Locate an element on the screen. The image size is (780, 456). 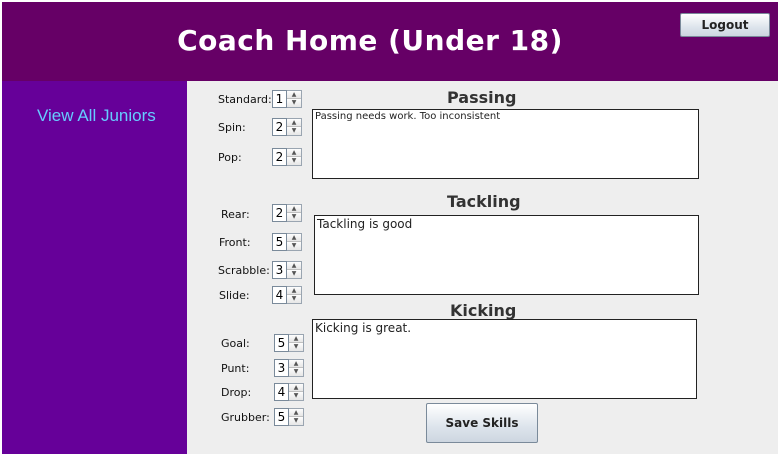
kicking-grubber-label: Grubber: is located at coordinates (245, 417).